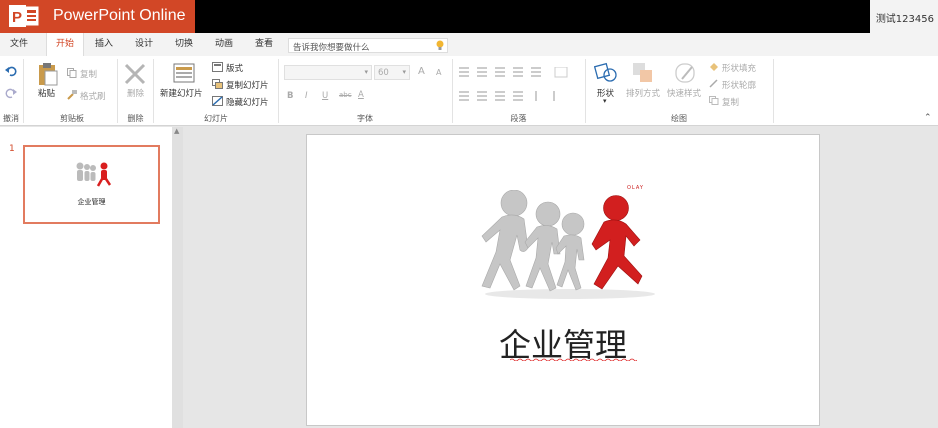  Describe the element at coordinates (392, 72) in the screenshot. I see `font-size-select: 60 ▾` at that location.